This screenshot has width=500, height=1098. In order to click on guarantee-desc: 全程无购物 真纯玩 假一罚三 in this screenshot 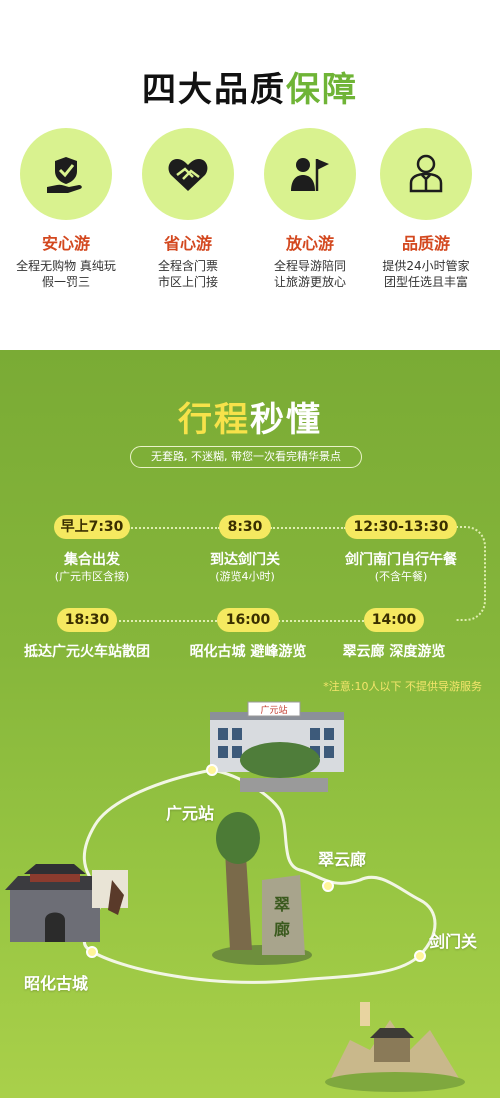, I will do `click(66, 274)`.